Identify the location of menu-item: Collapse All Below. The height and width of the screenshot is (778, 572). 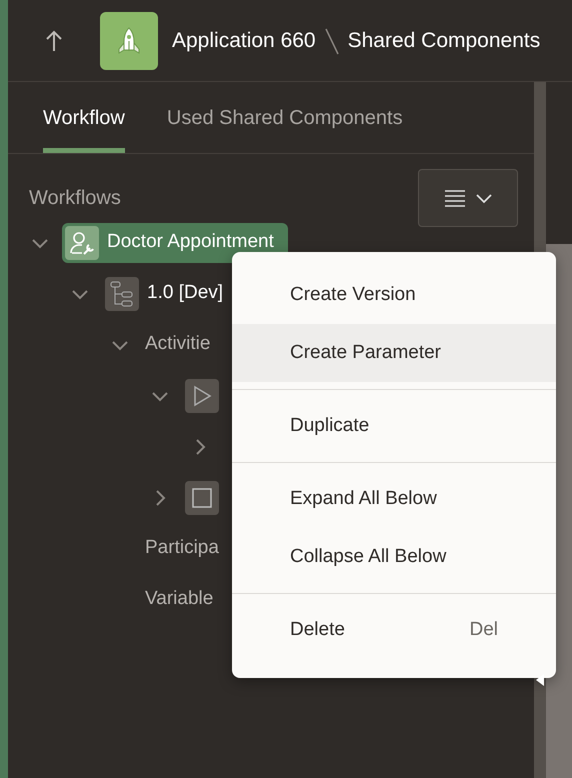
(394, 557).